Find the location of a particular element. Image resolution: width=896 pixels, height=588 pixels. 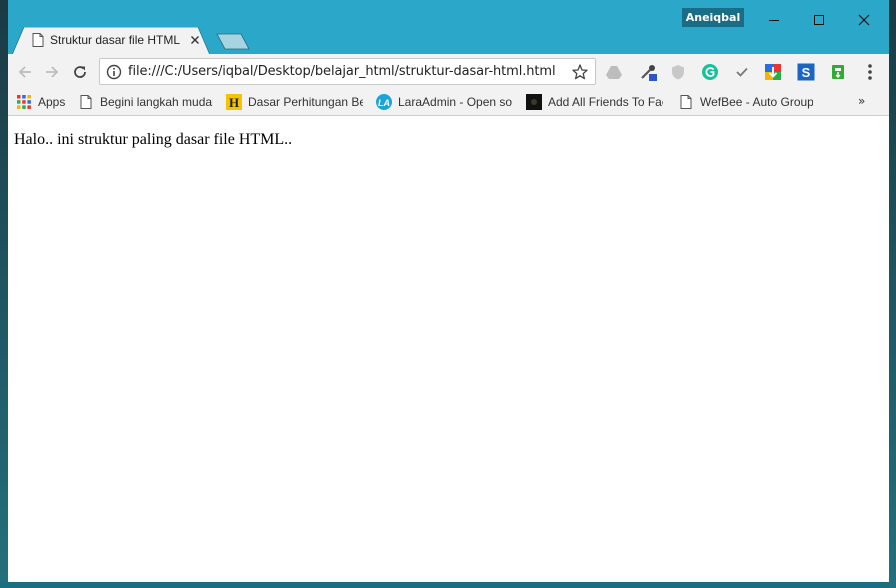

minimize-icon is located at coordinates (774, 20).